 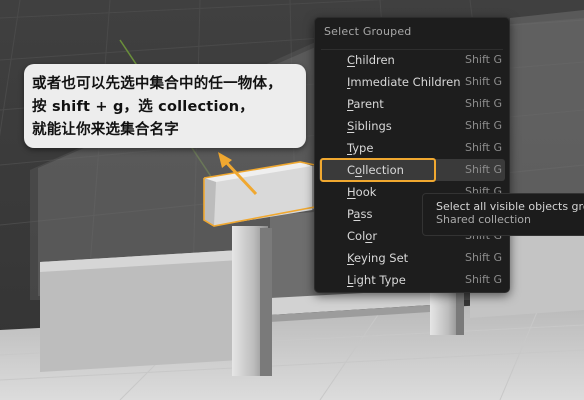 What do you see at coordinates (412, 280) in the screenshot?
I see `menu-item-light-type: Light Type Shift G` at bounding box center [412, 280].